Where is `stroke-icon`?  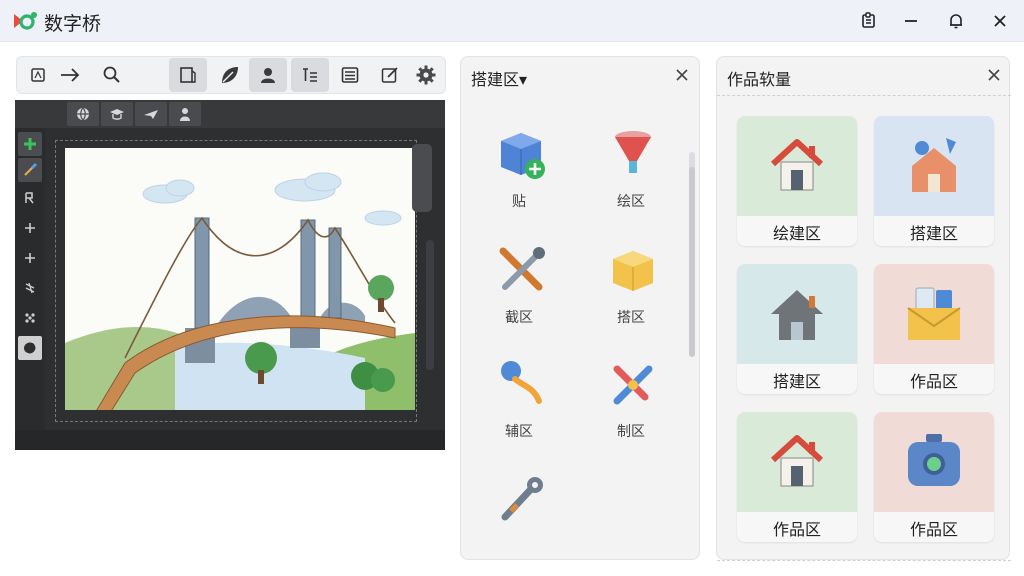 stroke-icon is located at coordinates (30, 288).